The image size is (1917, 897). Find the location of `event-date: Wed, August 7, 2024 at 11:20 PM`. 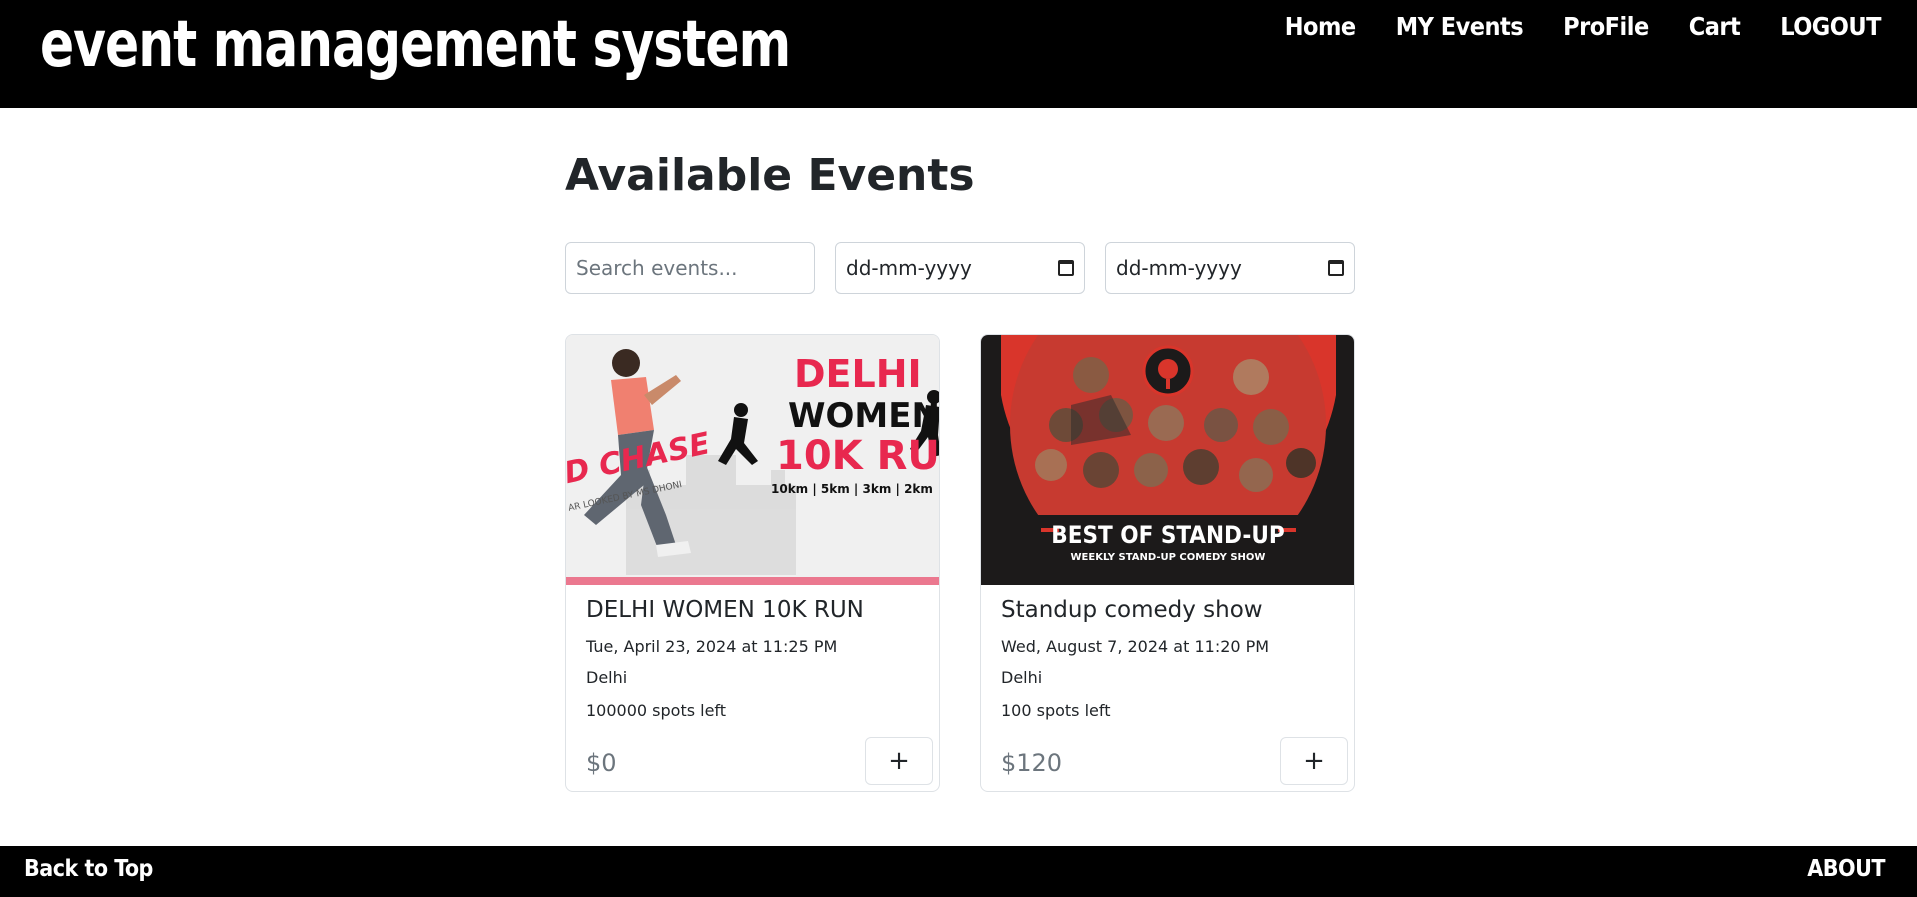

event-date: Wed, August 7, 2024 at 11:20 PM is located at coordinates (1135, 646).